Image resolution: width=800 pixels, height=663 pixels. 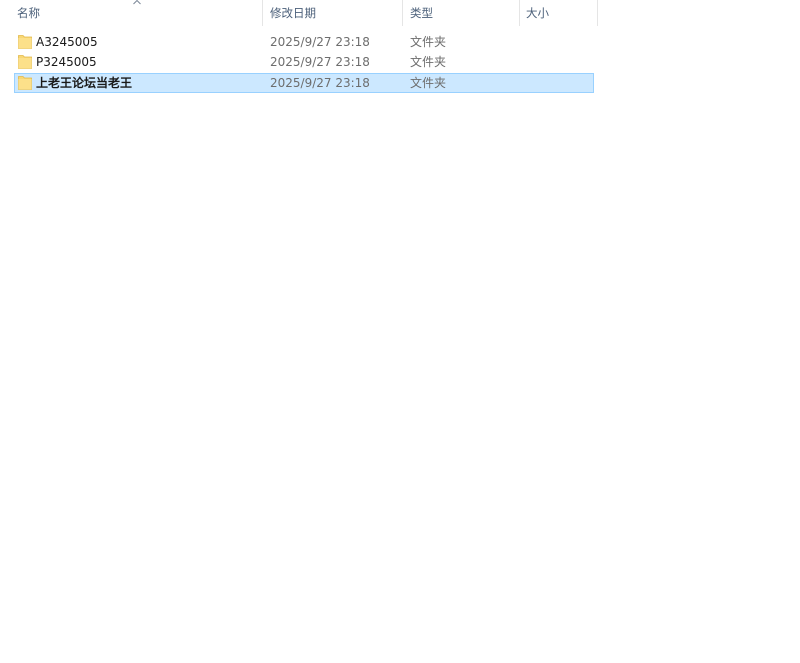 What do you see at coordinates (293, 13) in the screenshot?
I see `column-header-date-label: 修改日期` at bounding box center [293, 13].